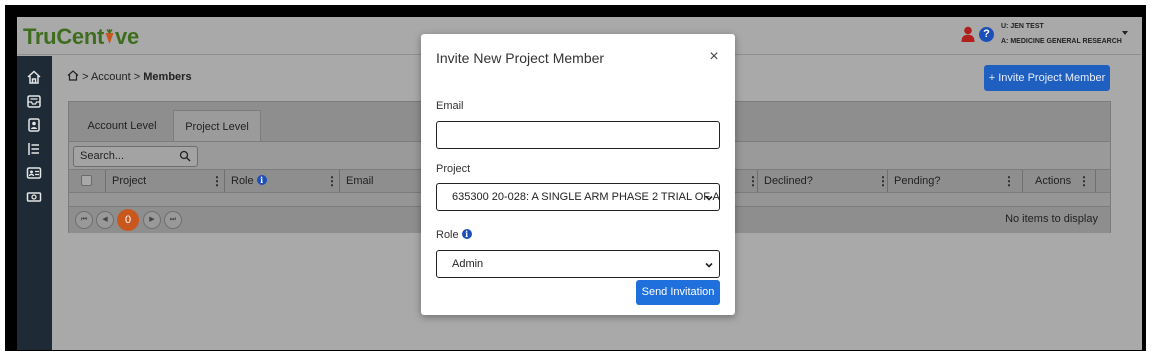  Describe the element at coordinates (86, 180) in the screenshot. I see `select-all-checkbox` at that location.